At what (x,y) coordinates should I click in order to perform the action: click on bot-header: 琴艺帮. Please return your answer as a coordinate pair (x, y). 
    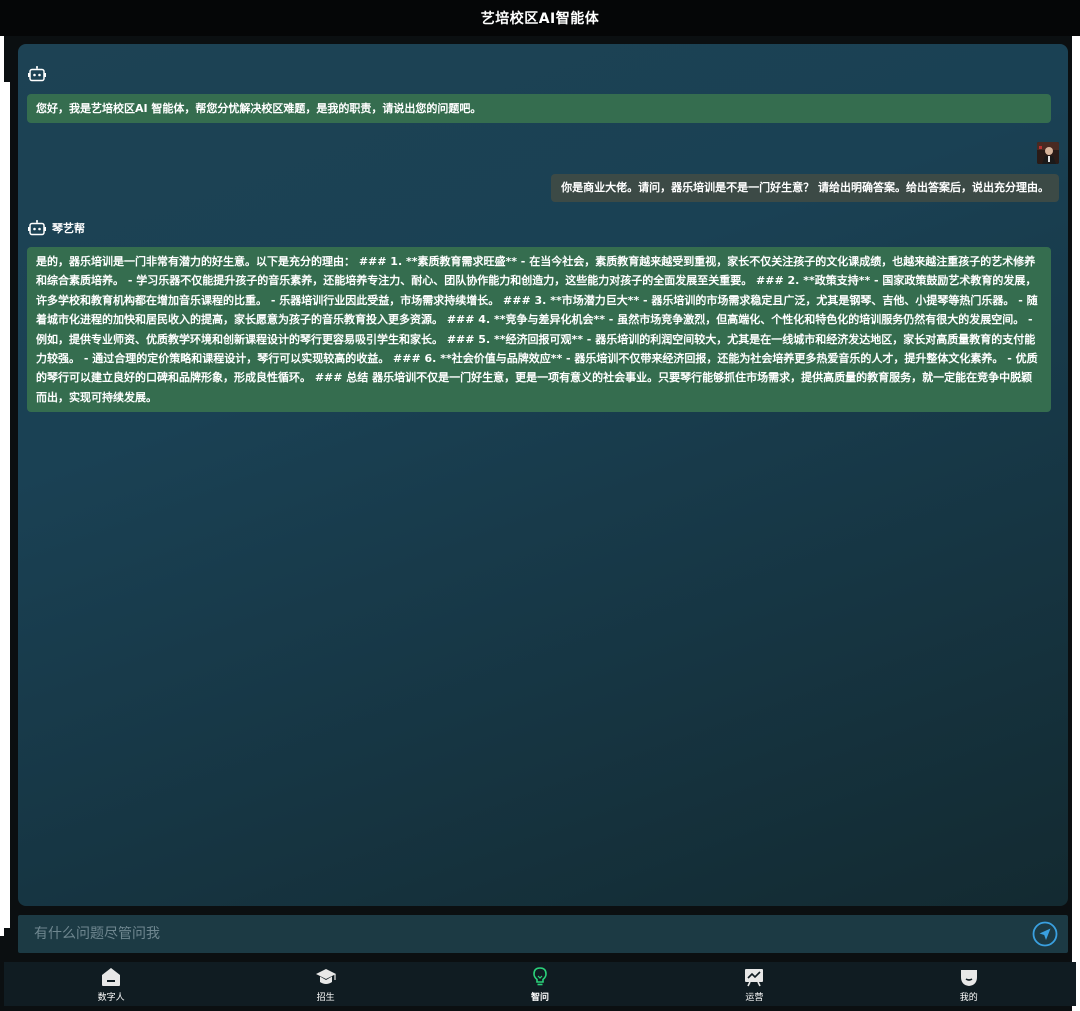
    Looking at the image, I should click on (56, 228).